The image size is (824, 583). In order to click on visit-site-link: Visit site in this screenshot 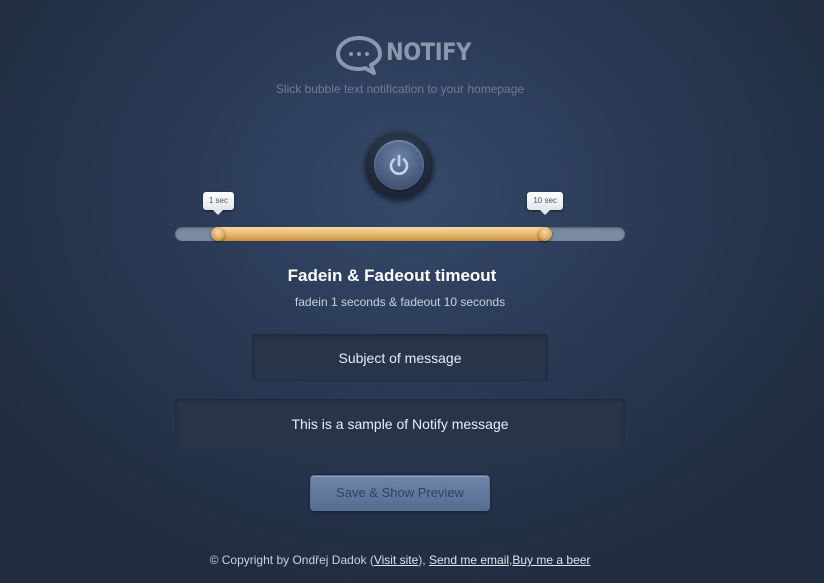, I will do `click(396, 560)`.